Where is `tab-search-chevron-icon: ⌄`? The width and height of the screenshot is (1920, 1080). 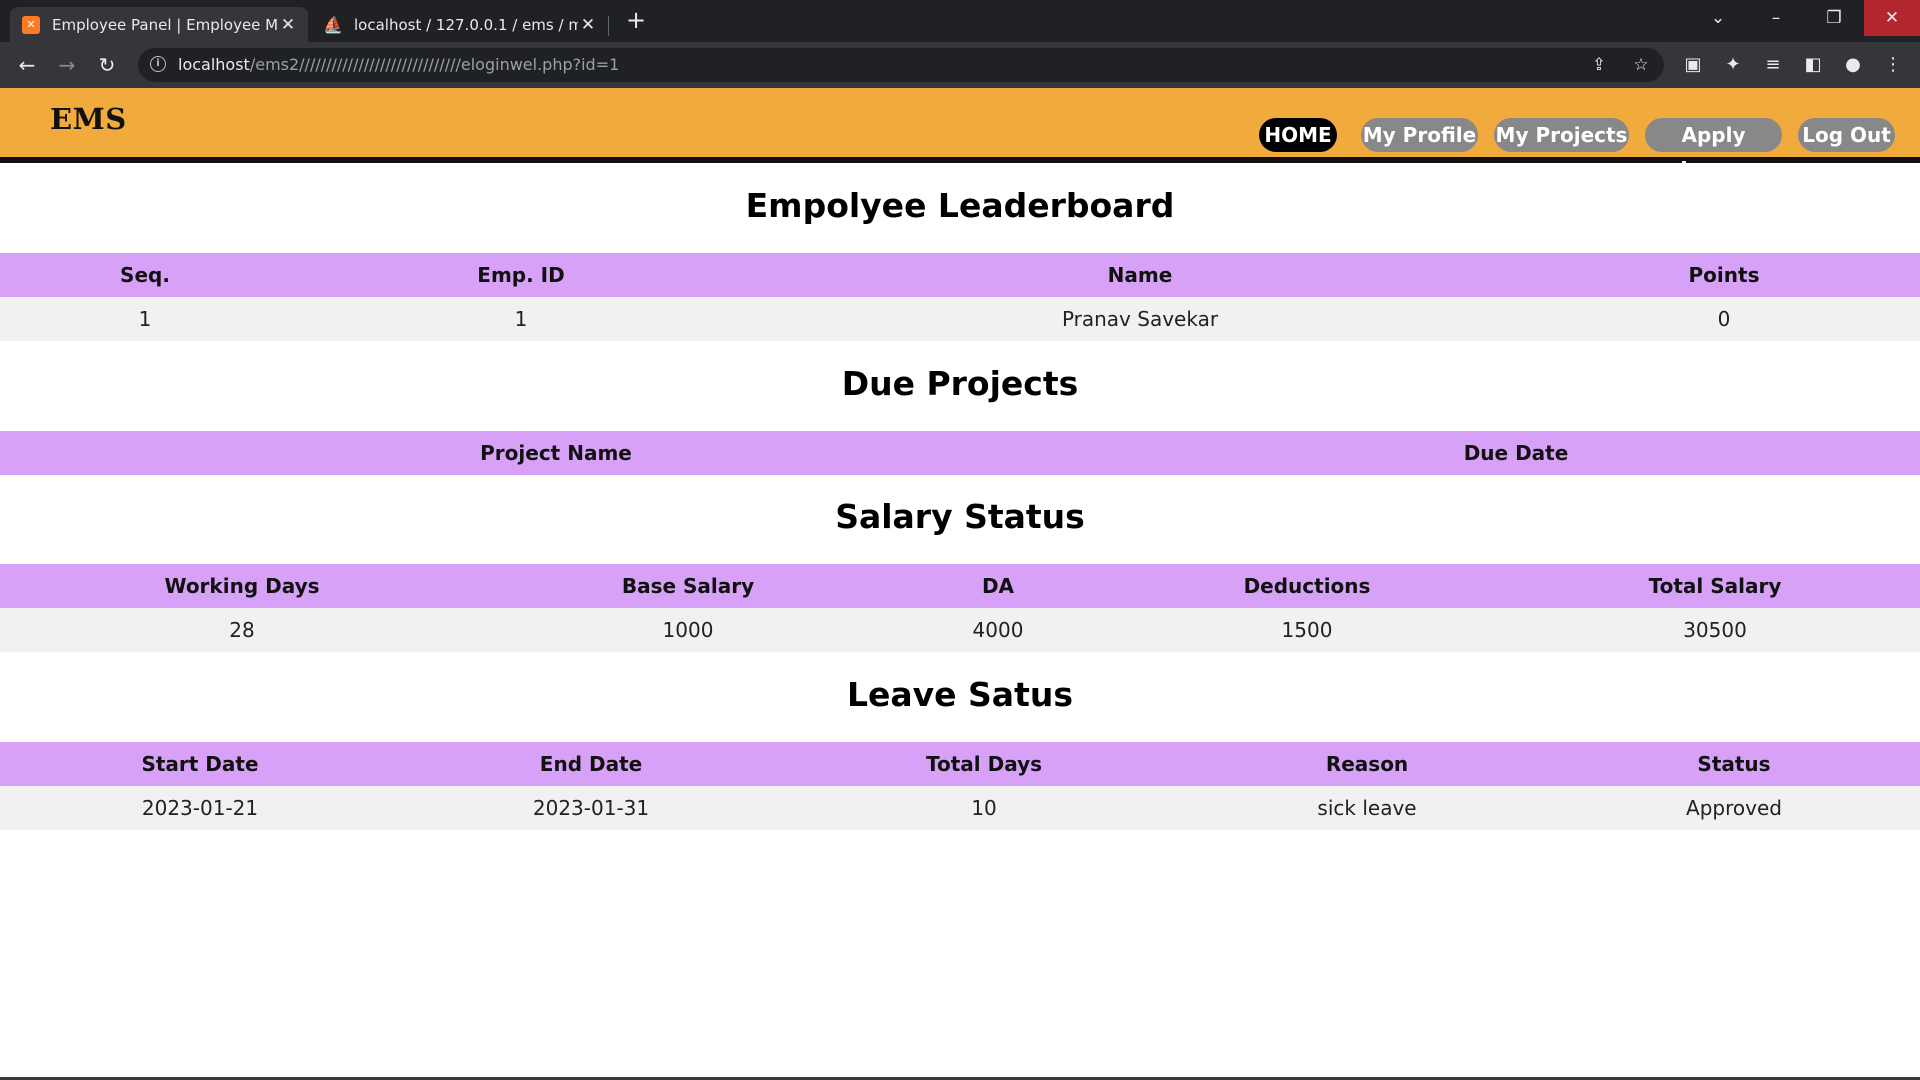 tab-search-chevron-icon: ⌄ is located at coordinates (1718, 18).